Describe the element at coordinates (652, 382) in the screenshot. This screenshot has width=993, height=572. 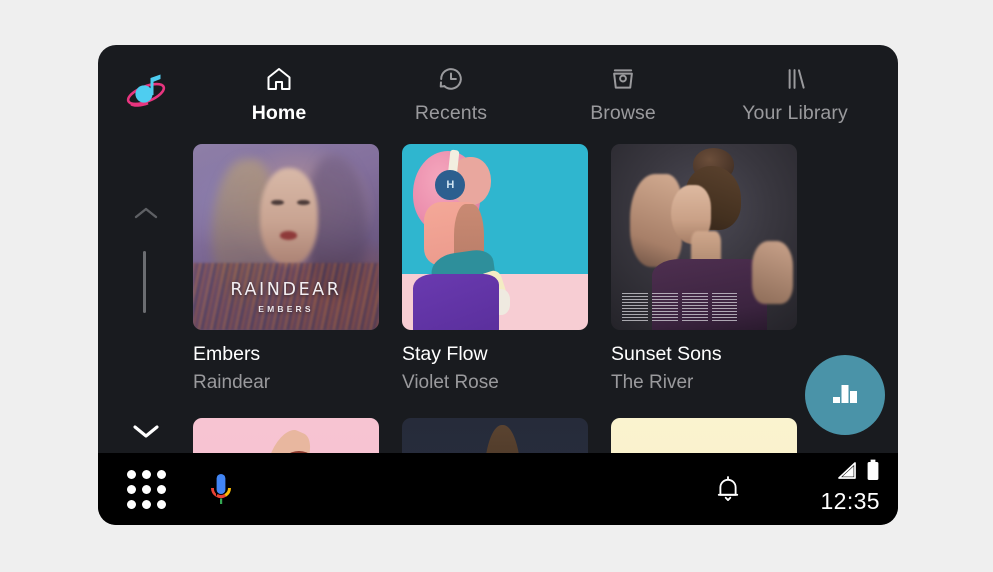
I see `media-card-artist: The River` at that location.